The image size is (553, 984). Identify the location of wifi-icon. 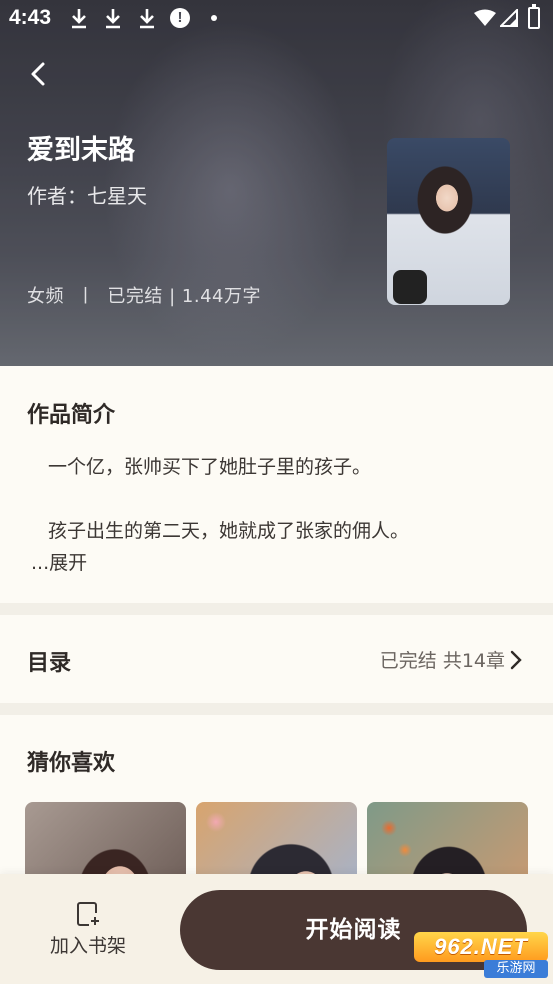
(485, 17).